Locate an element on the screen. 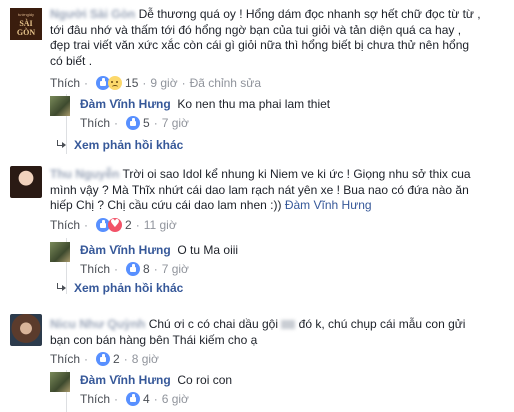 The height and width of the screenshot is (412, 514). comment-time: 11 giờ is located at coordinates (160, 225).